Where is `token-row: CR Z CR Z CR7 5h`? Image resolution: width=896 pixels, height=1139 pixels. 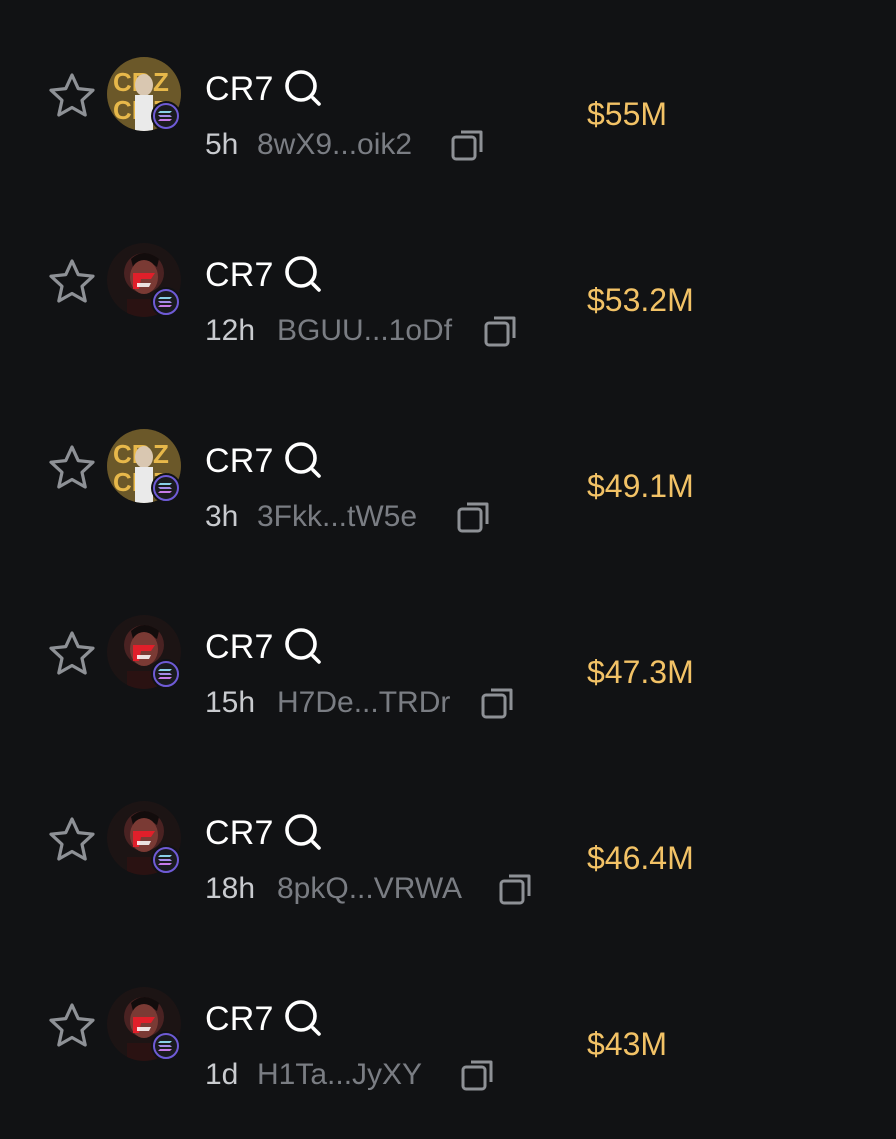
token-row: CR Z CR Z CR7 5h is located at coordinates (448, 92).